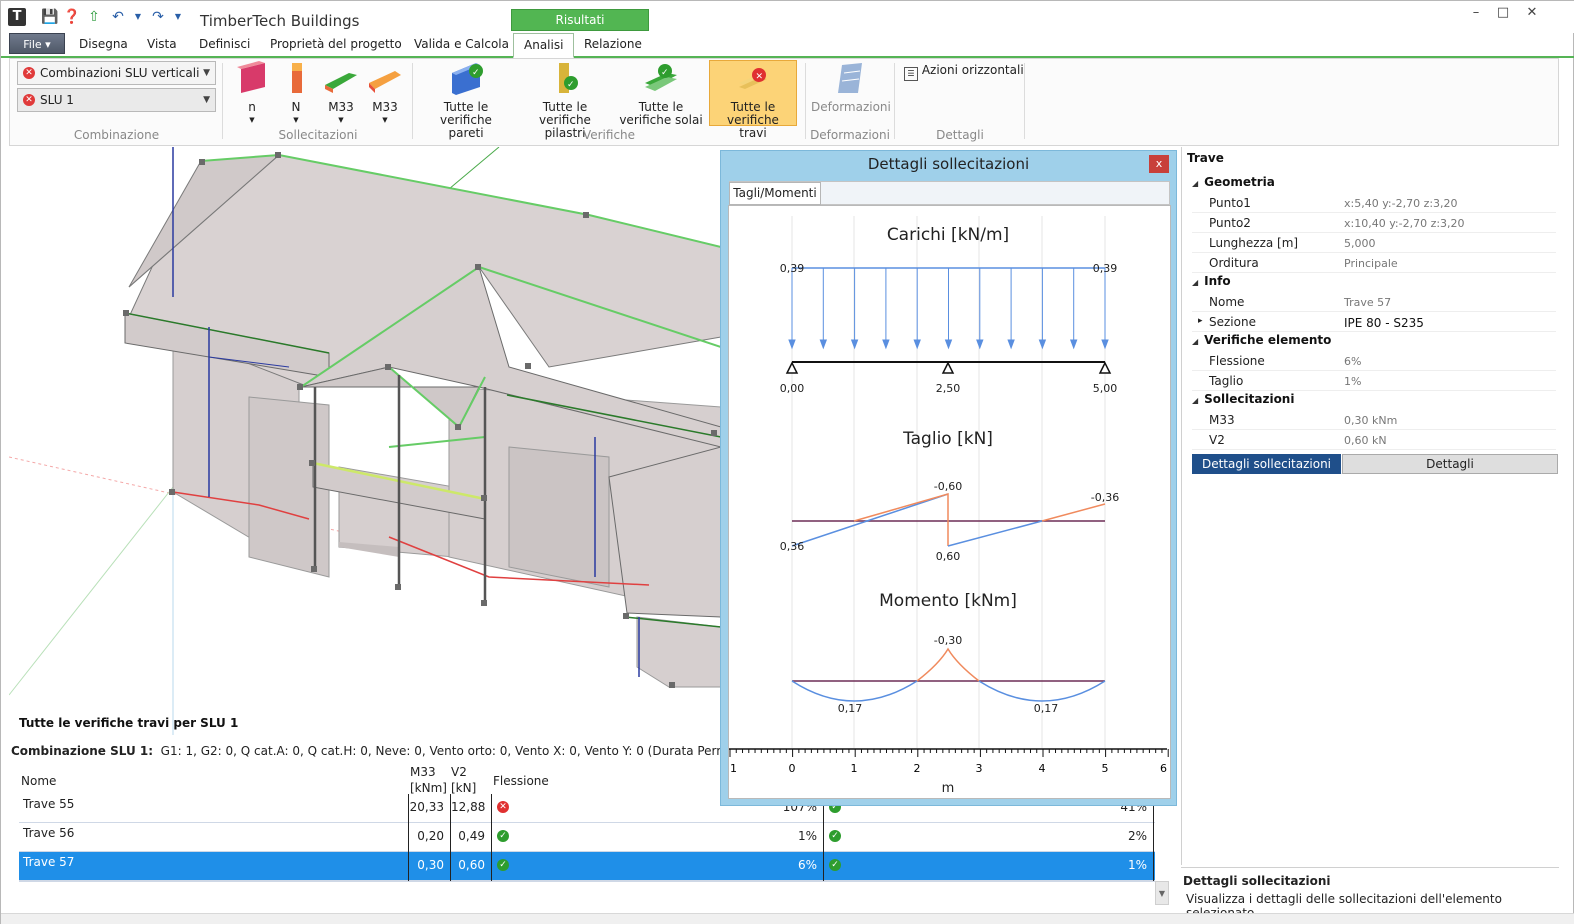 The image size is (1574, 924). I want to click on table-row: Trave 57 0,30 0,60 ✓ 6% ✓ 1%, so click(587, 866).